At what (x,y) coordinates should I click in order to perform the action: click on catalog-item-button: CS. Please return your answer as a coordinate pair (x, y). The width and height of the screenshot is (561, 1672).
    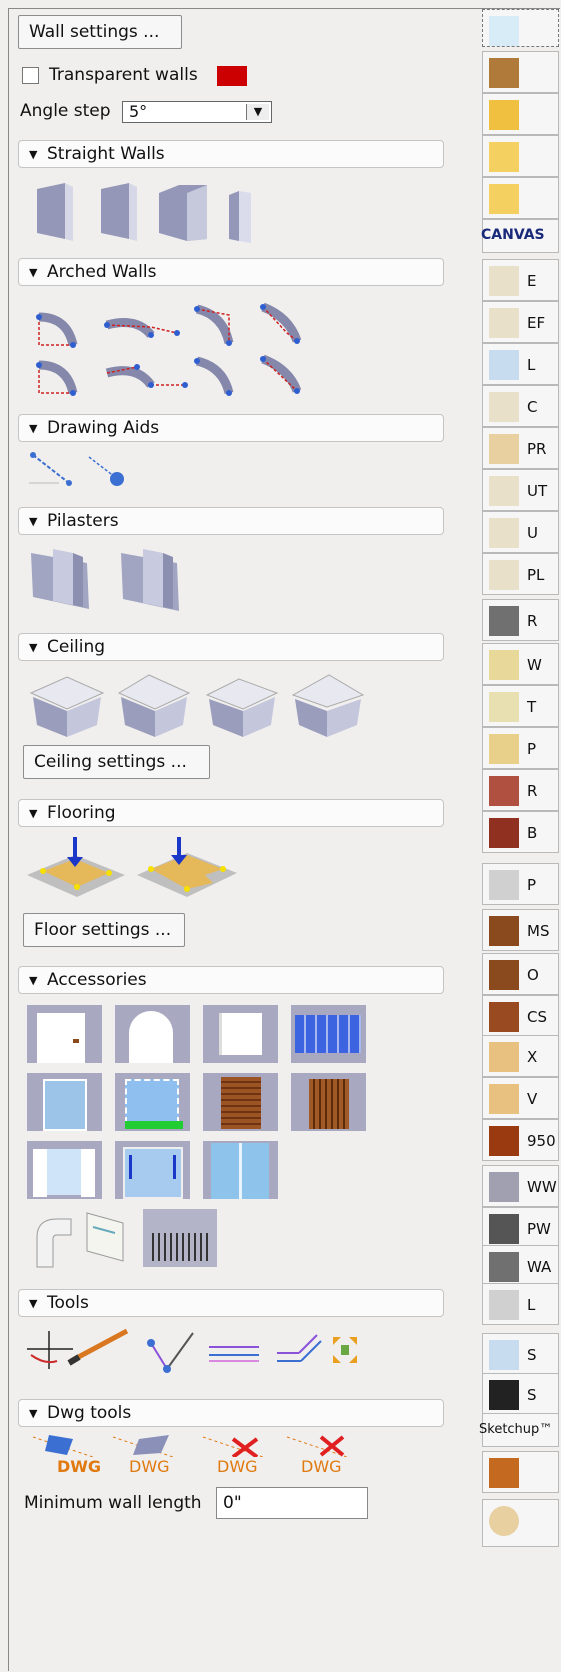
    Looking at the image, I should click on (520, 1016).